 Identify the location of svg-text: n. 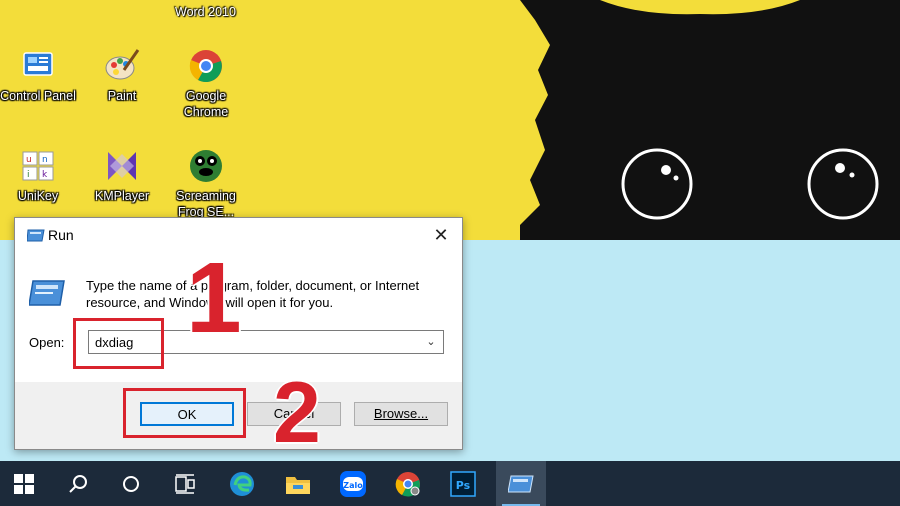
(45, 160).